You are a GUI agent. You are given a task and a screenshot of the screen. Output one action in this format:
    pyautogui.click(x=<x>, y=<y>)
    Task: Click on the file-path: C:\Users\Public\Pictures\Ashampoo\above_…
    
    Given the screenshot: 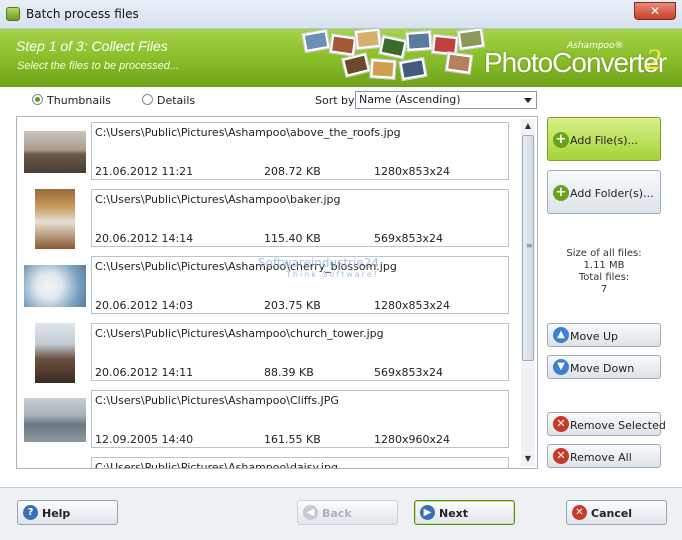 What is the action you would take?
    pyautogui.click(x=248, y=132)
    